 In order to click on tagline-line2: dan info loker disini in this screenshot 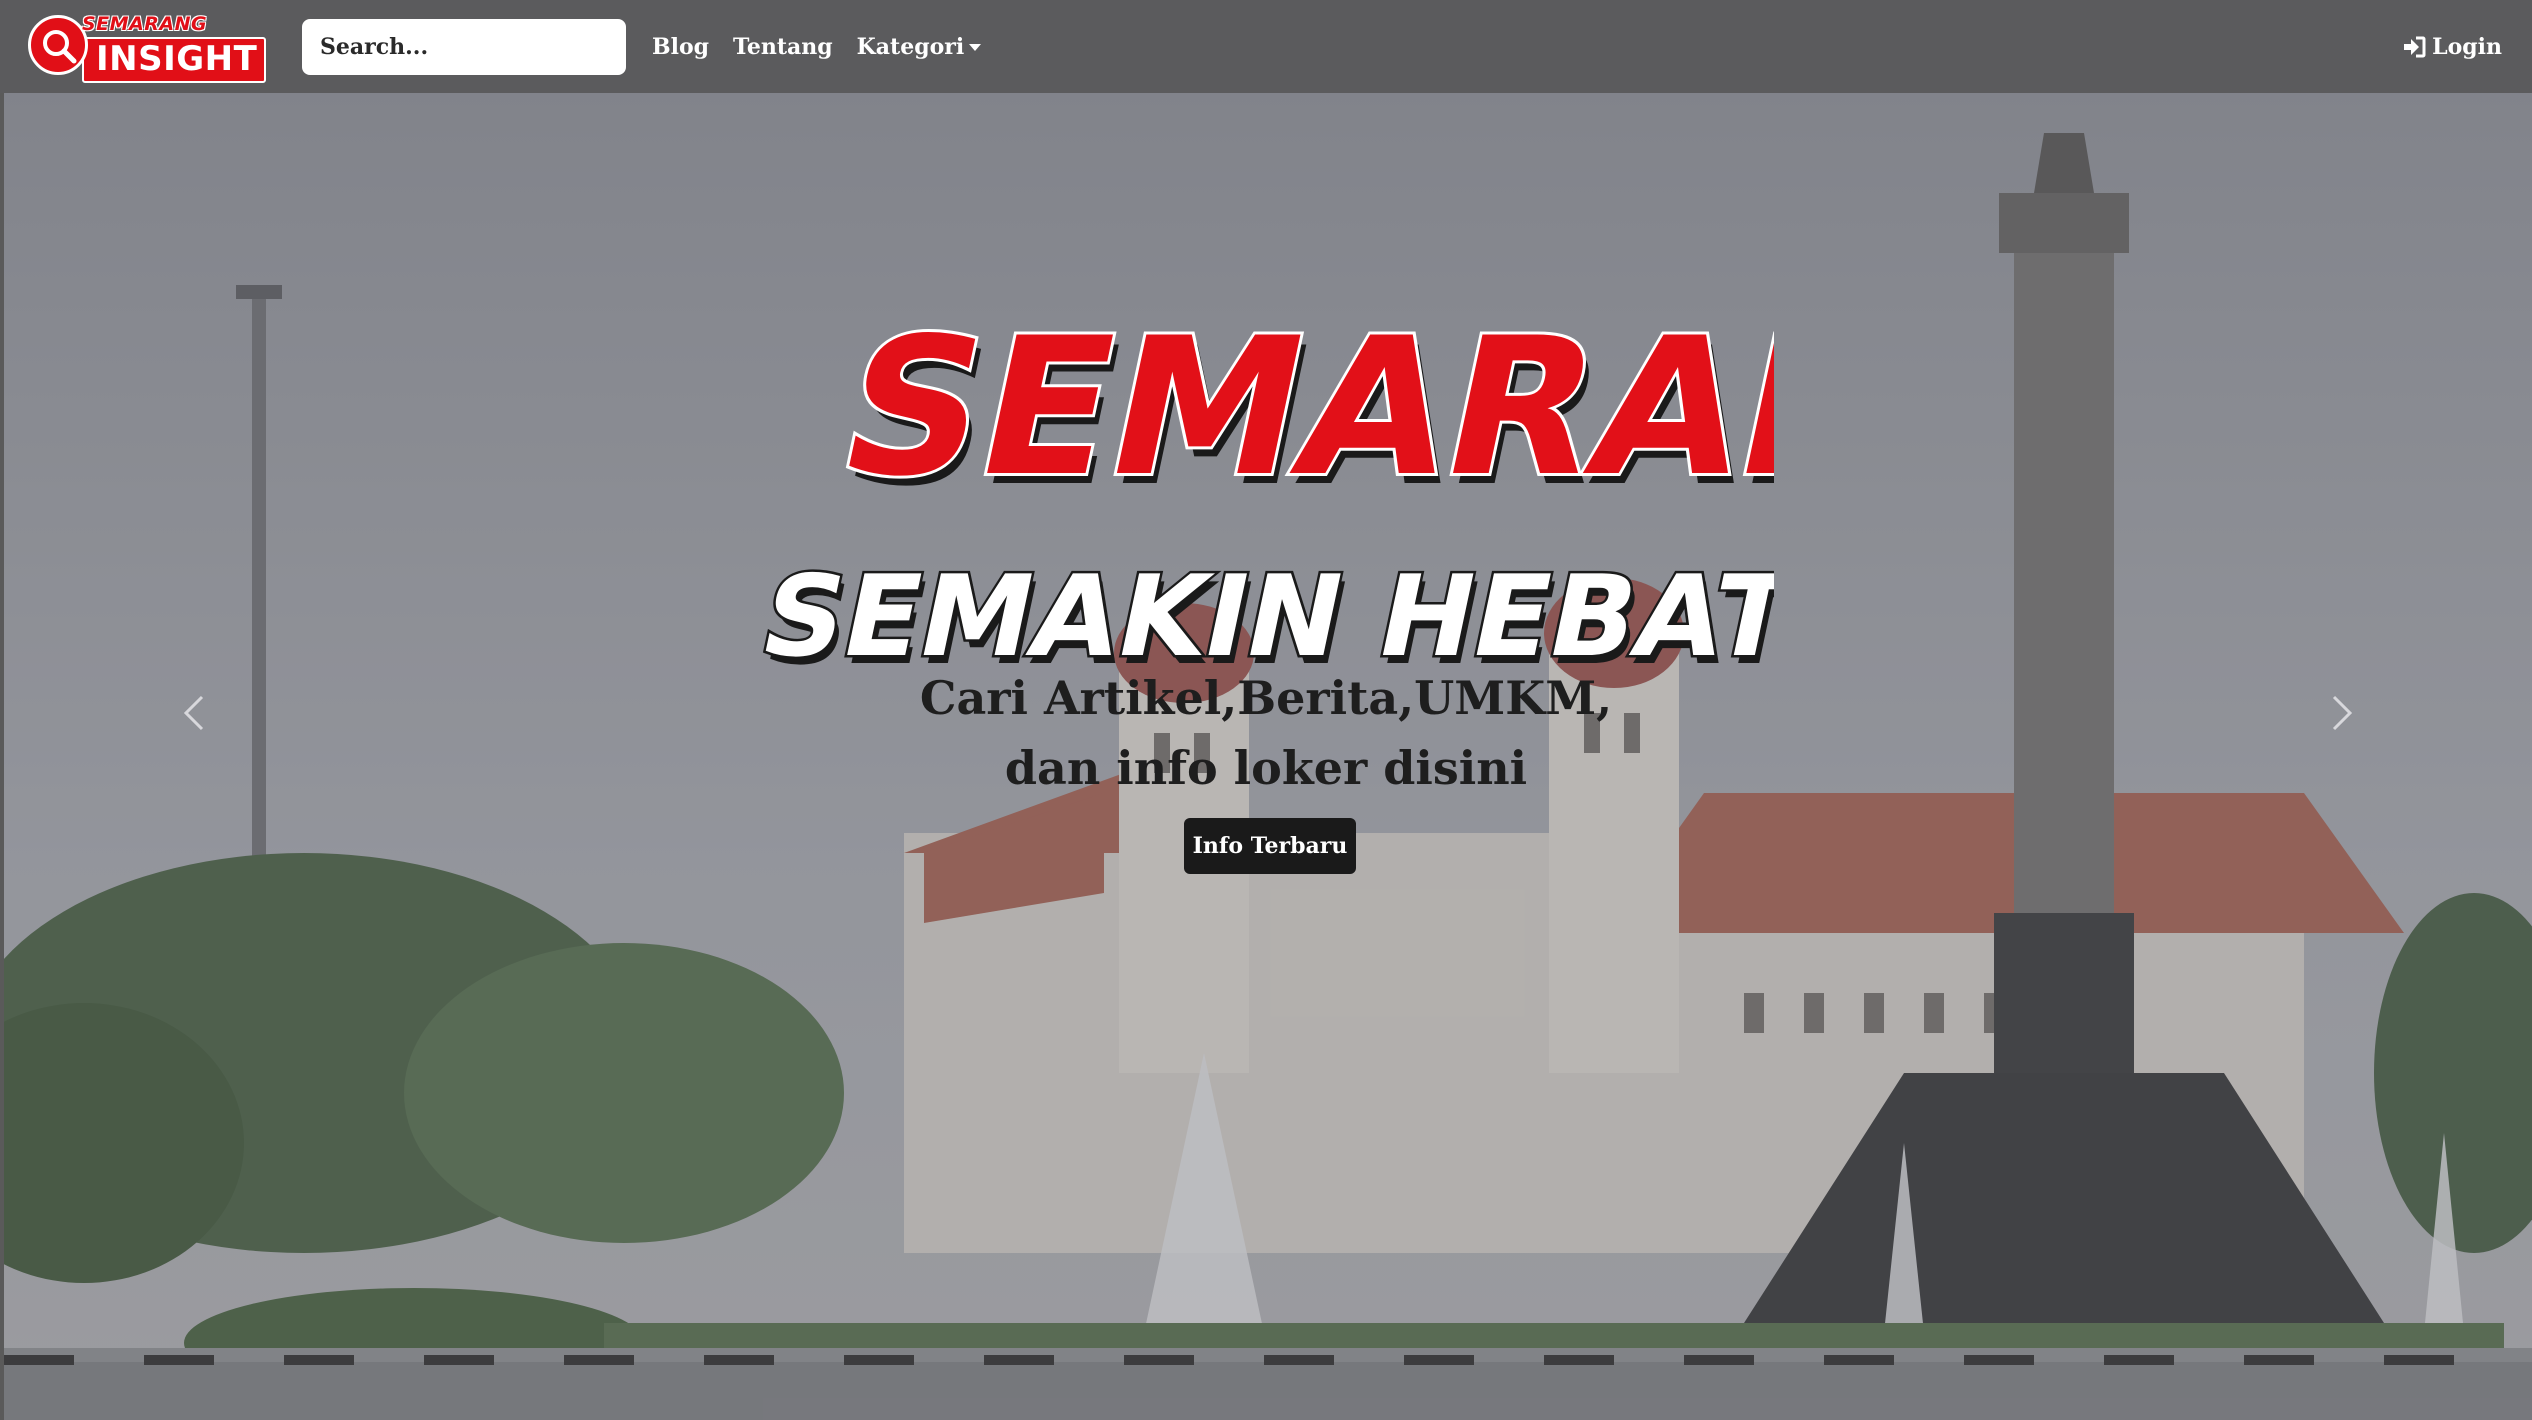, I will do `click(1266, 768)`.